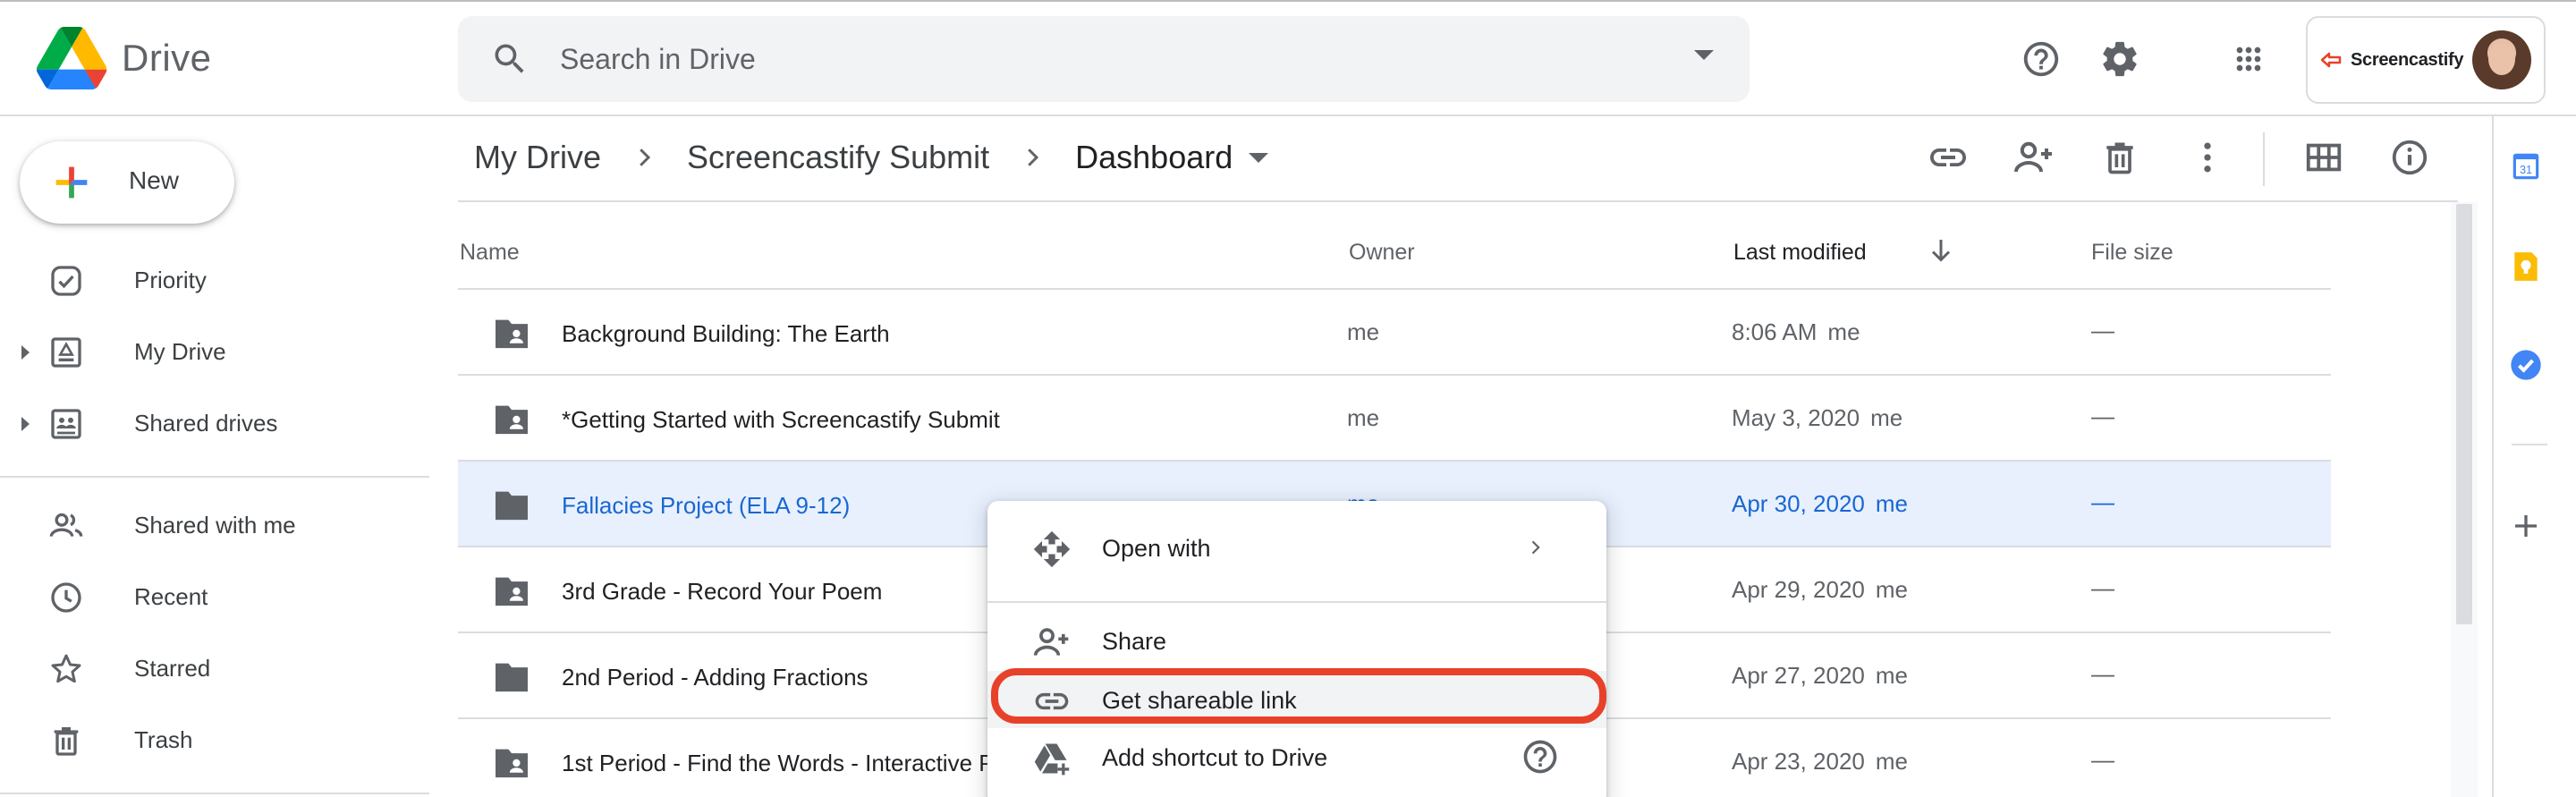 The image size is (2576, 797). Describe the element at coordinates (1948, 157) in the screenshot. I see `get-link-button` at that location.